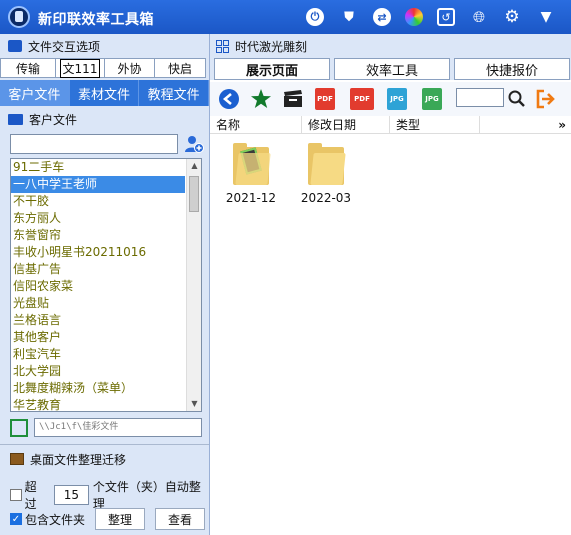 The height and width of the screenshot is (535, 571). What do you see at coordinates (98, 218) in the screenshot?
I see `customer-list-item: 东方丽人` at bounding box center [98, 218].